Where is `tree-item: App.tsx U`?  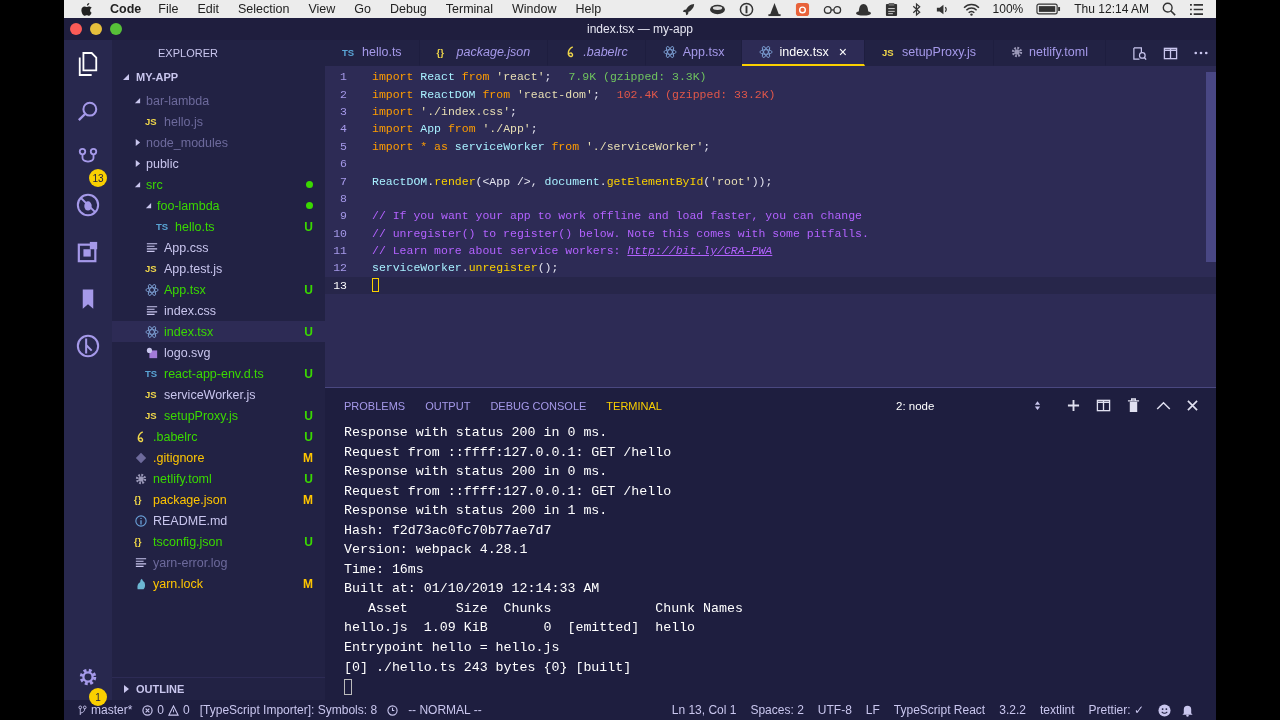 tree-item: App.tsx U is located at coordinates (218, 289).